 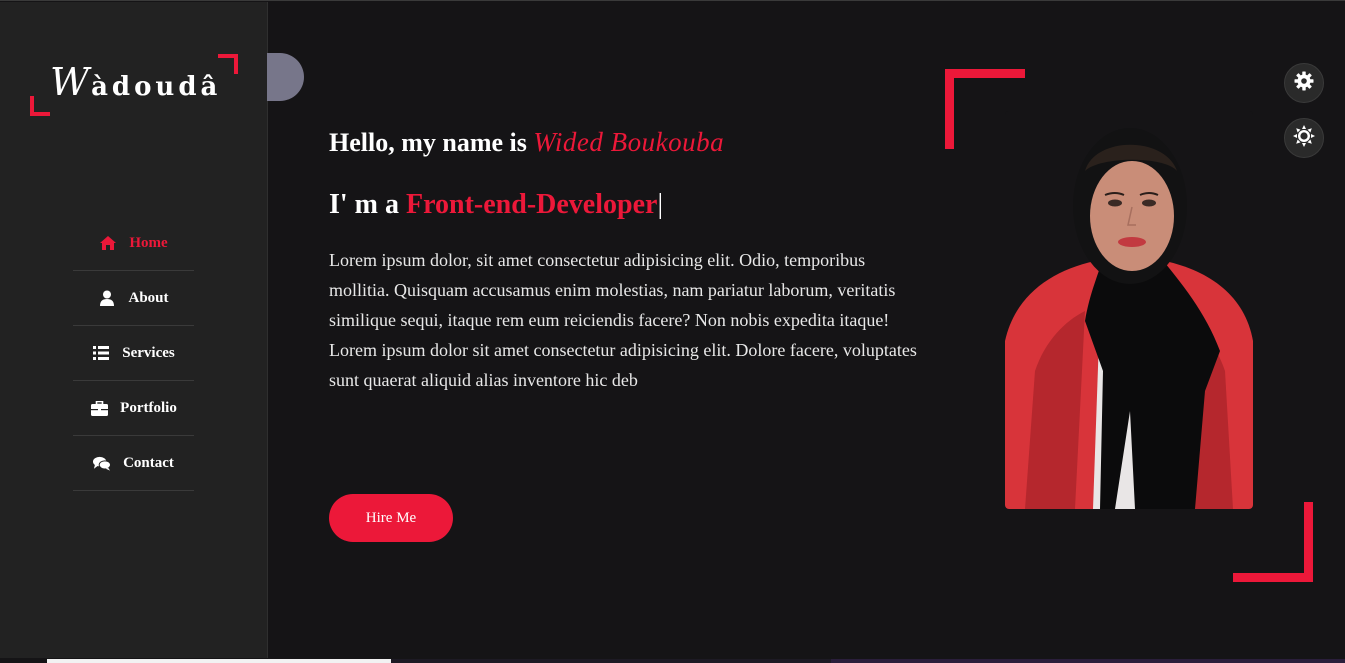 What do you see at coordinates (40, 106) in the screenshot?
I see `logo-corner-bottom-left` at bounding box center [40, 106].